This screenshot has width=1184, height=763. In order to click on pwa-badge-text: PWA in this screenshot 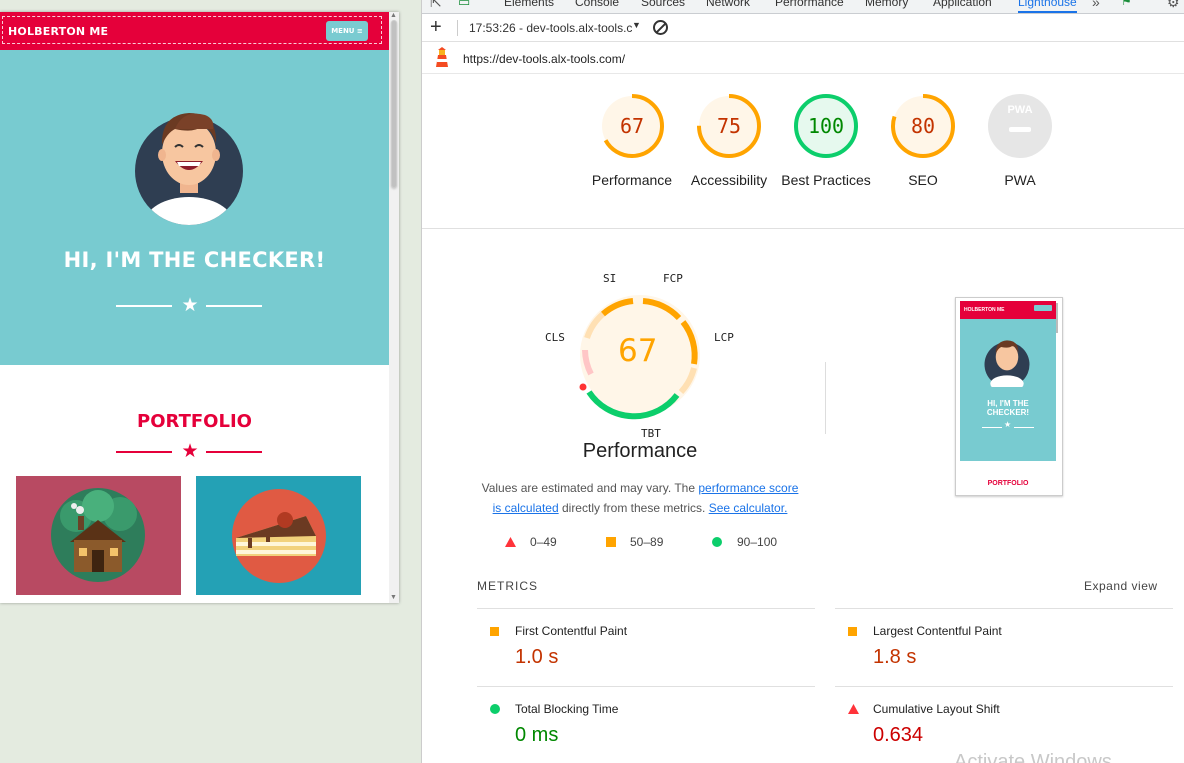, I will do `click(1020, 110)`.